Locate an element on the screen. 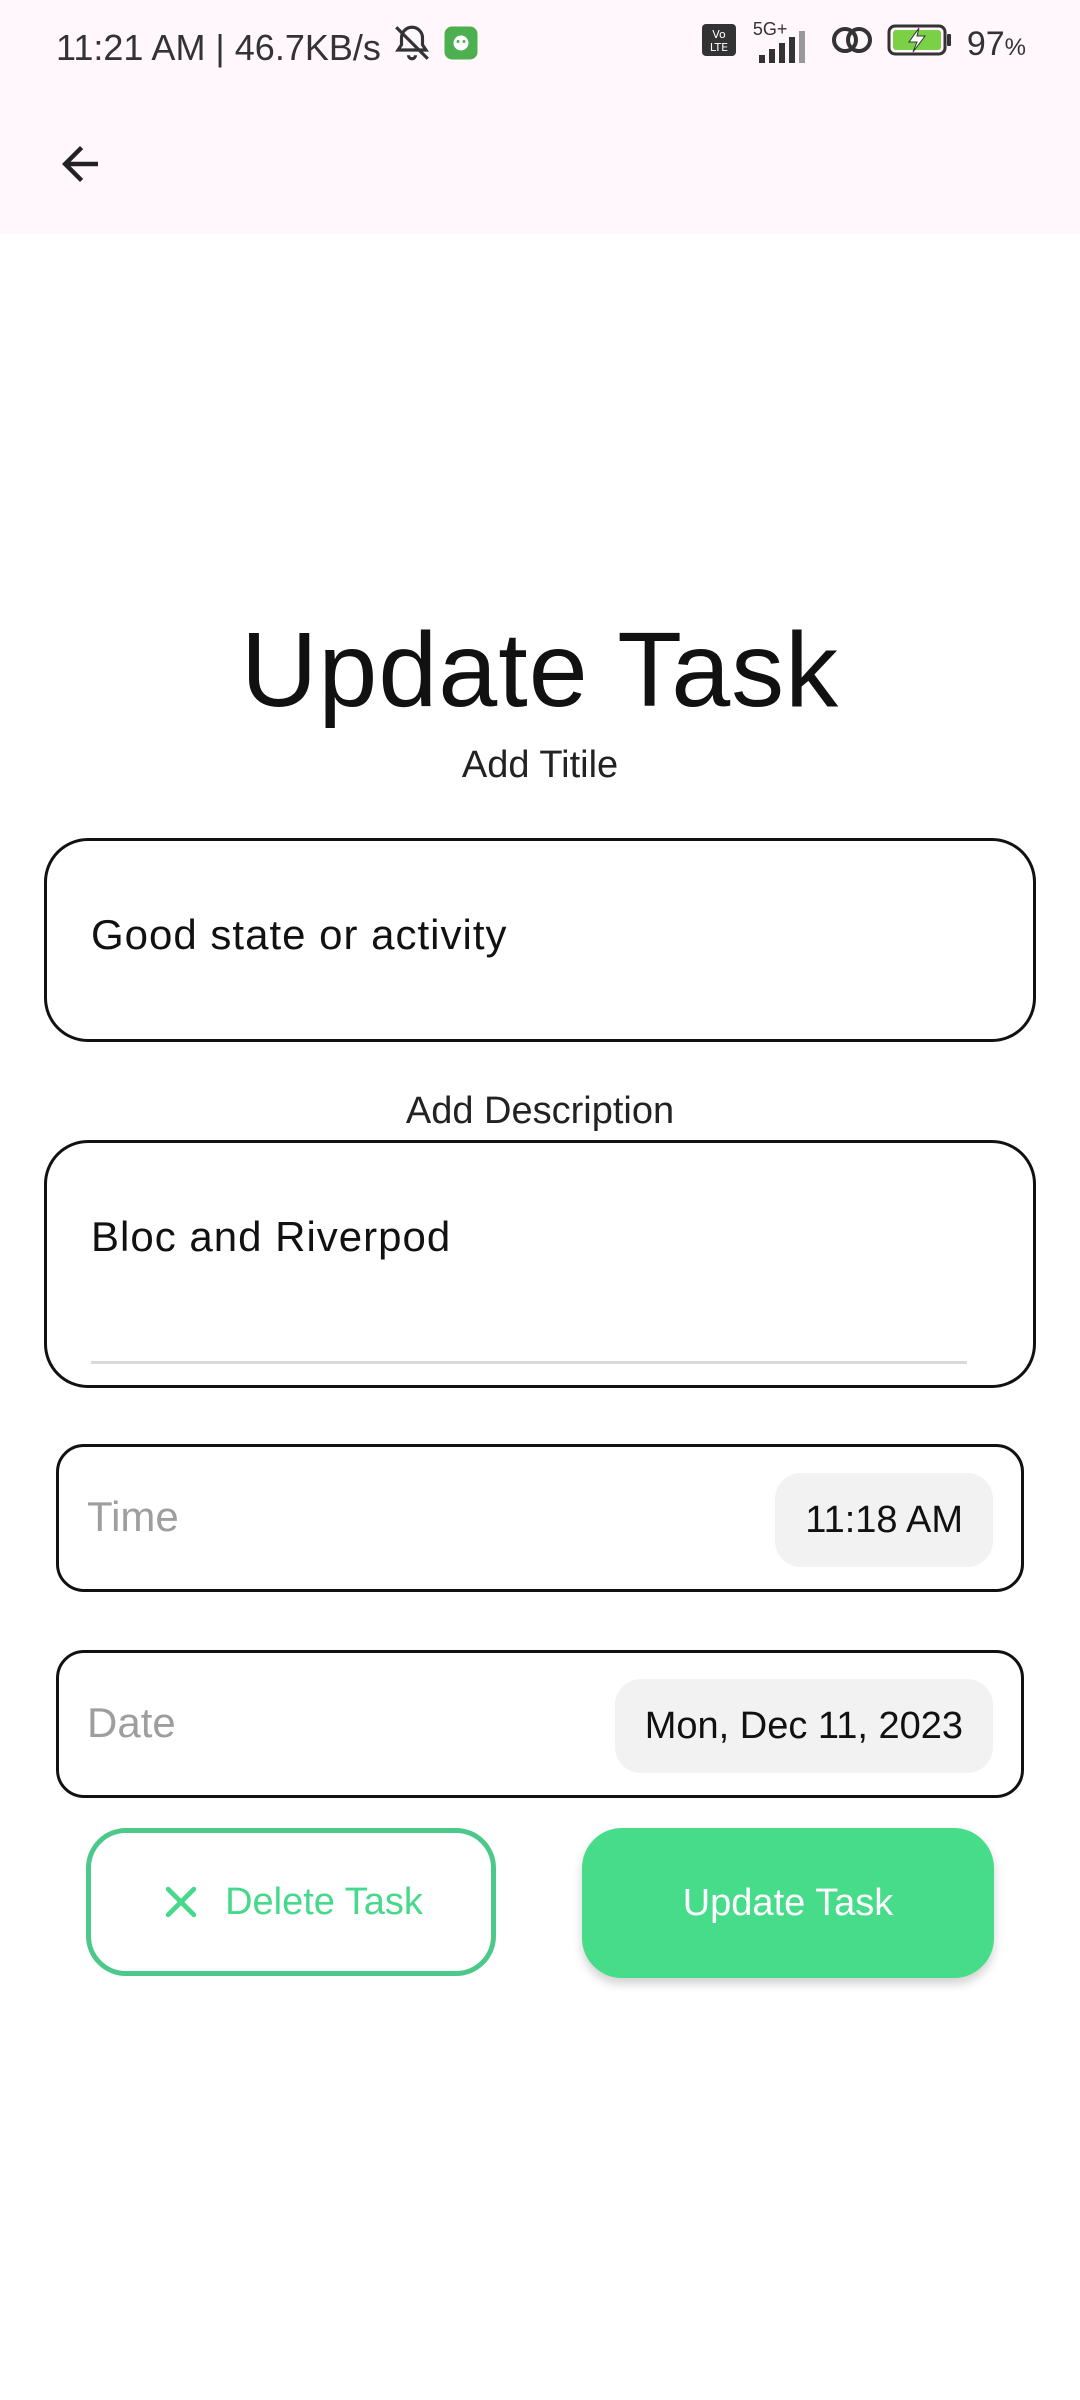 The height and width of the screenshot is (2400, 1080). arrow-left-icon is located at coordinates (80, 164).